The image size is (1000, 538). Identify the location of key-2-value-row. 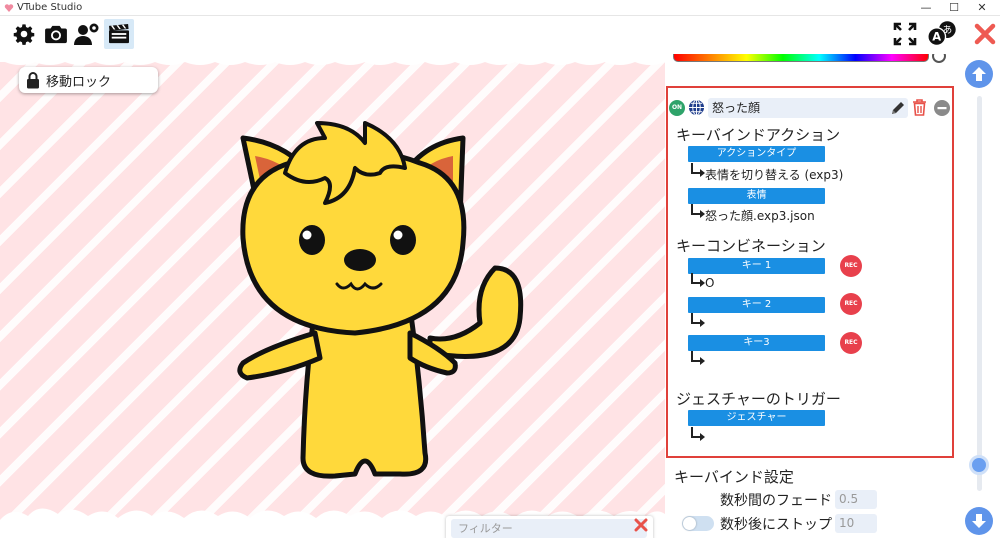
(698, 320).